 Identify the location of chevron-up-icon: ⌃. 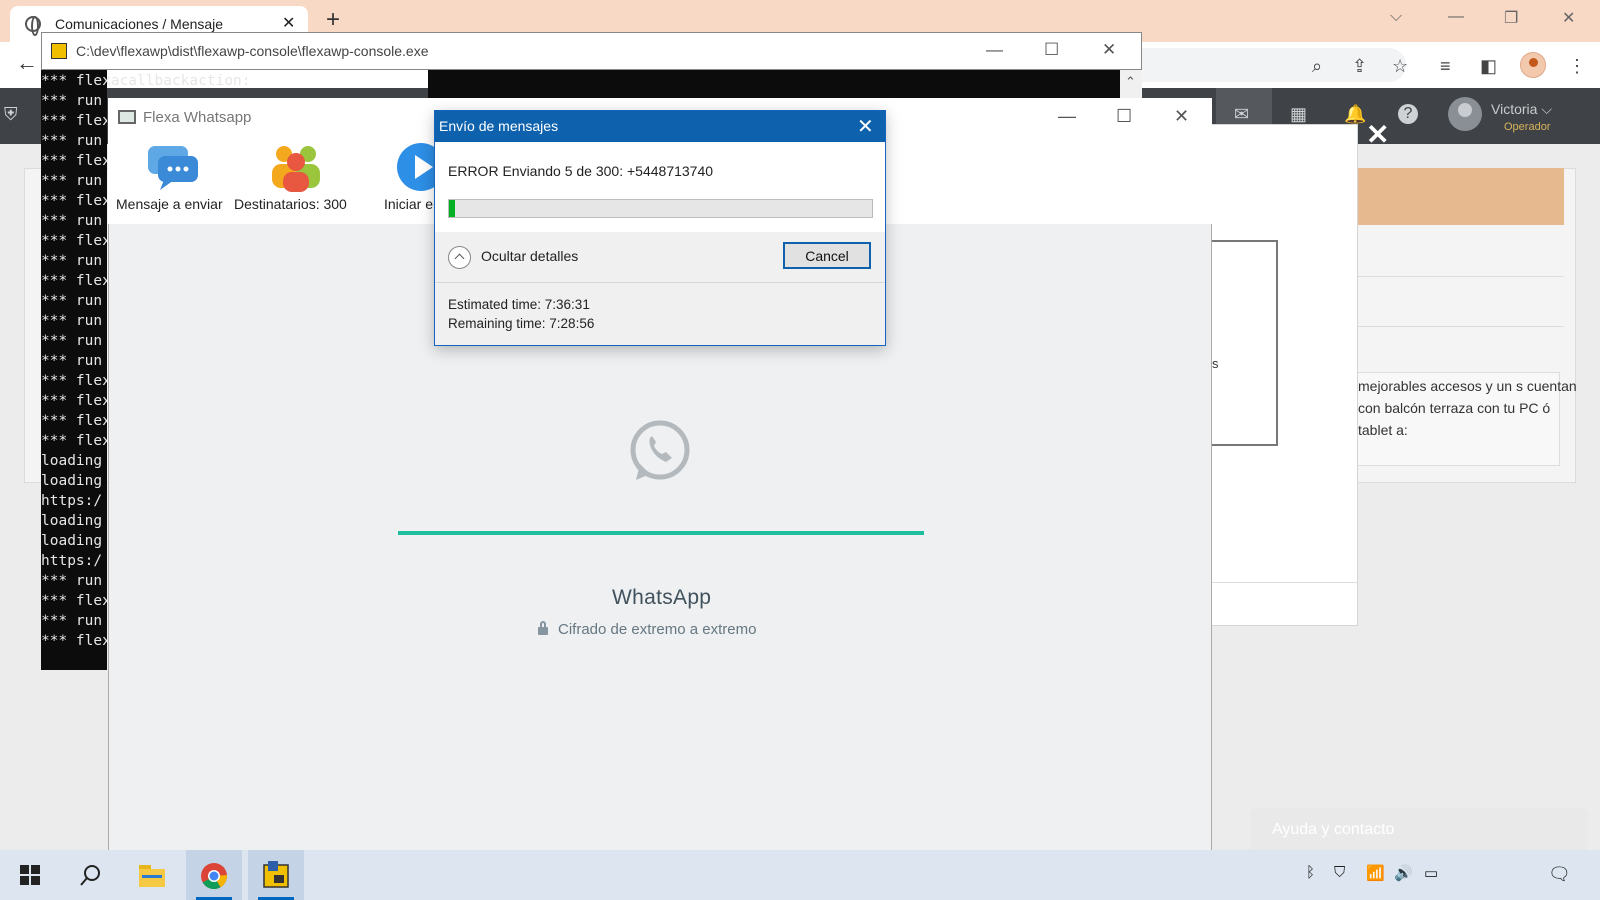
(1130, 82).